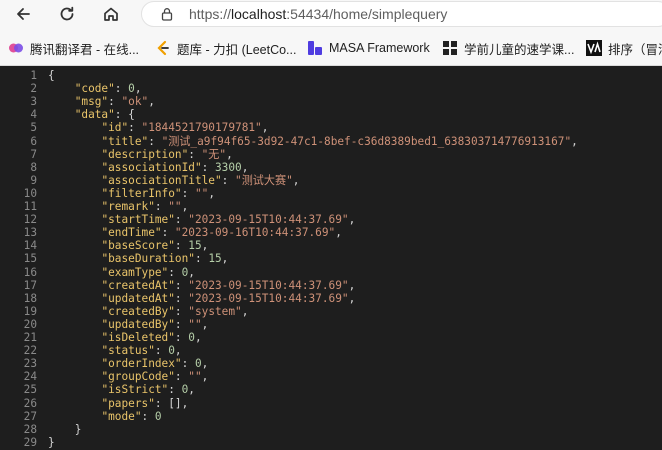  Describe the element at coordinates (30, 193) in the screenshot. I see `line-number: 10` at that location.